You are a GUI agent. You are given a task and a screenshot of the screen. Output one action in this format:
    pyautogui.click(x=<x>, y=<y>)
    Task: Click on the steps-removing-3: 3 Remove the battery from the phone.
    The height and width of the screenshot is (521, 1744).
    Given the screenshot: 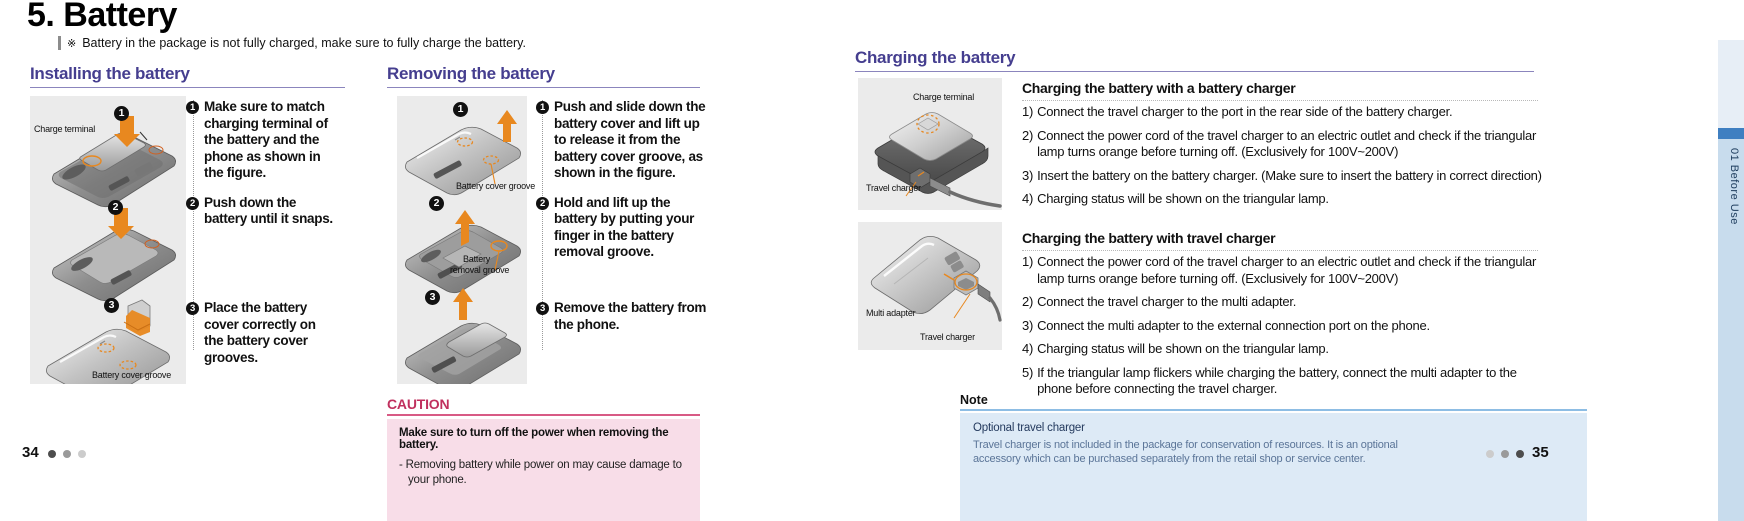 What is the action you would take?
    pyautogui.click(x=624, y=316)
    